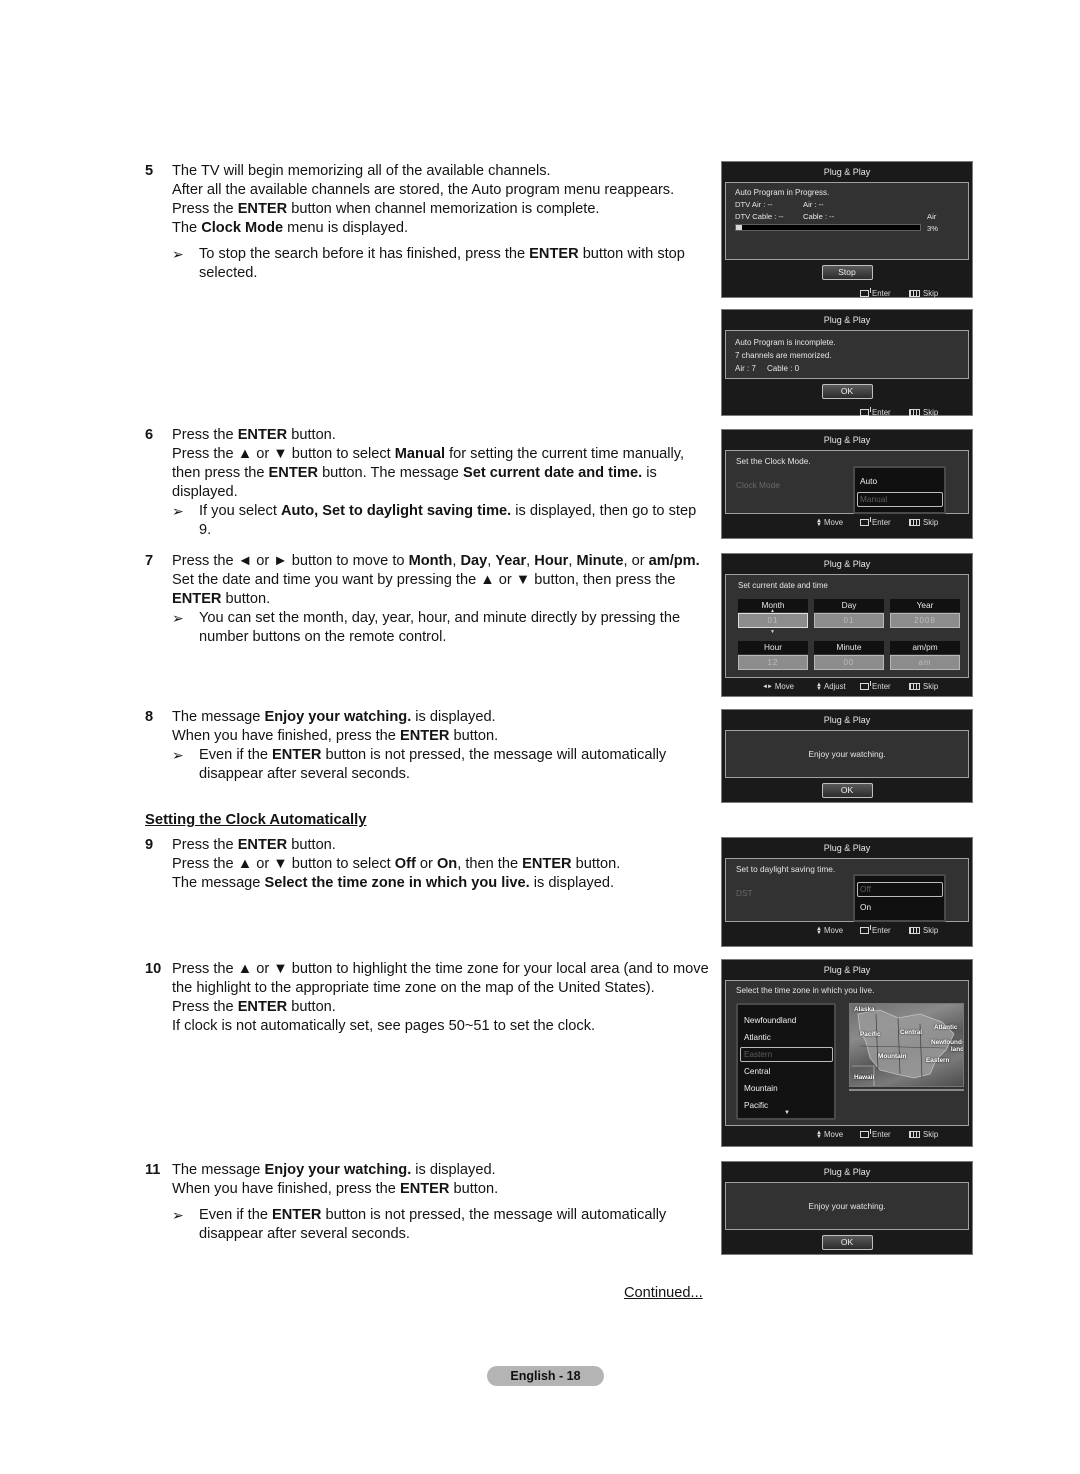  Describe the element at coordinates (786, 869) in the screenshot. I see `dst-message: Set to daylight saving time.` at that location.